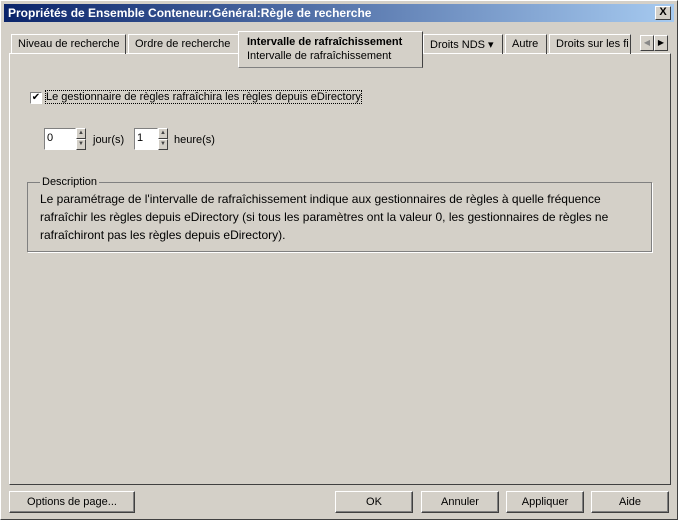 This screenshot has height=520, width=678. I want to click on hours-input: 1, so click(146, 139).